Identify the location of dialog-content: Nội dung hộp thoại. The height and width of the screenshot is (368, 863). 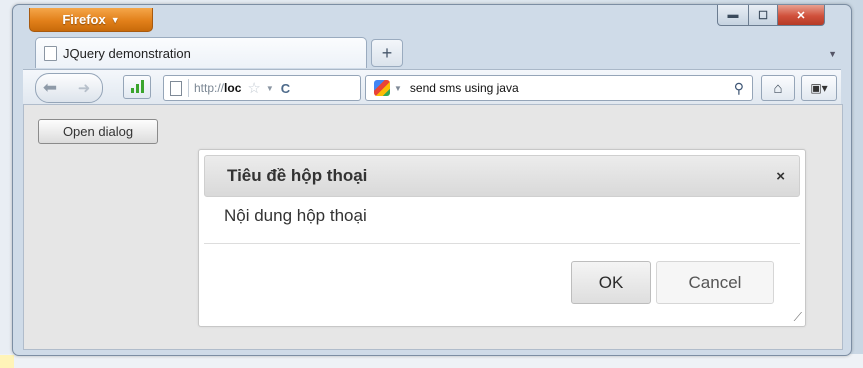
(295, 215).